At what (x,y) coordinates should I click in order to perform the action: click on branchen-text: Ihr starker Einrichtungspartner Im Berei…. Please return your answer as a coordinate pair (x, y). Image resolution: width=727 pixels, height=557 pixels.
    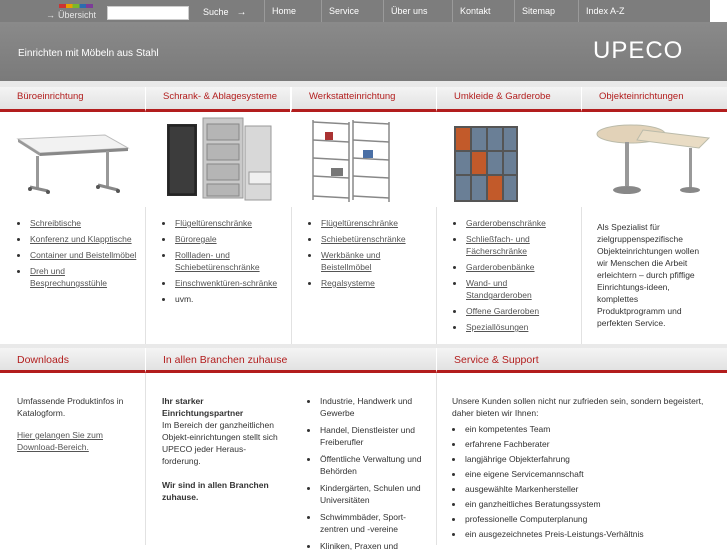
    Looking at the image, I should click on (222, 449).